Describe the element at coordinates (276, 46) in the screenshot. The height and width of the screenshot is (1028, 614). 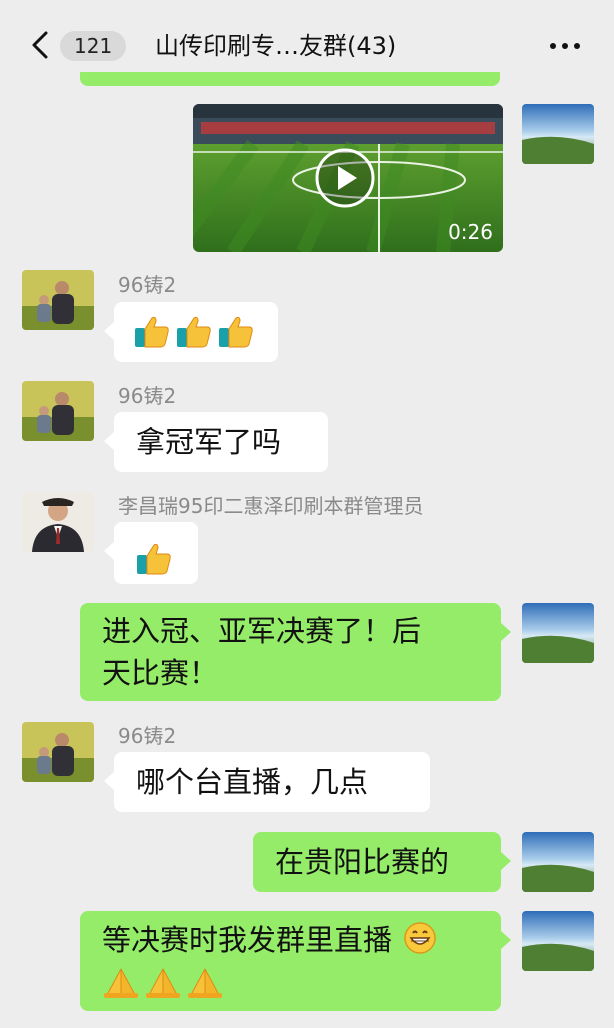
I see `group-title: 山传印刷专…友群(43)` at that location.